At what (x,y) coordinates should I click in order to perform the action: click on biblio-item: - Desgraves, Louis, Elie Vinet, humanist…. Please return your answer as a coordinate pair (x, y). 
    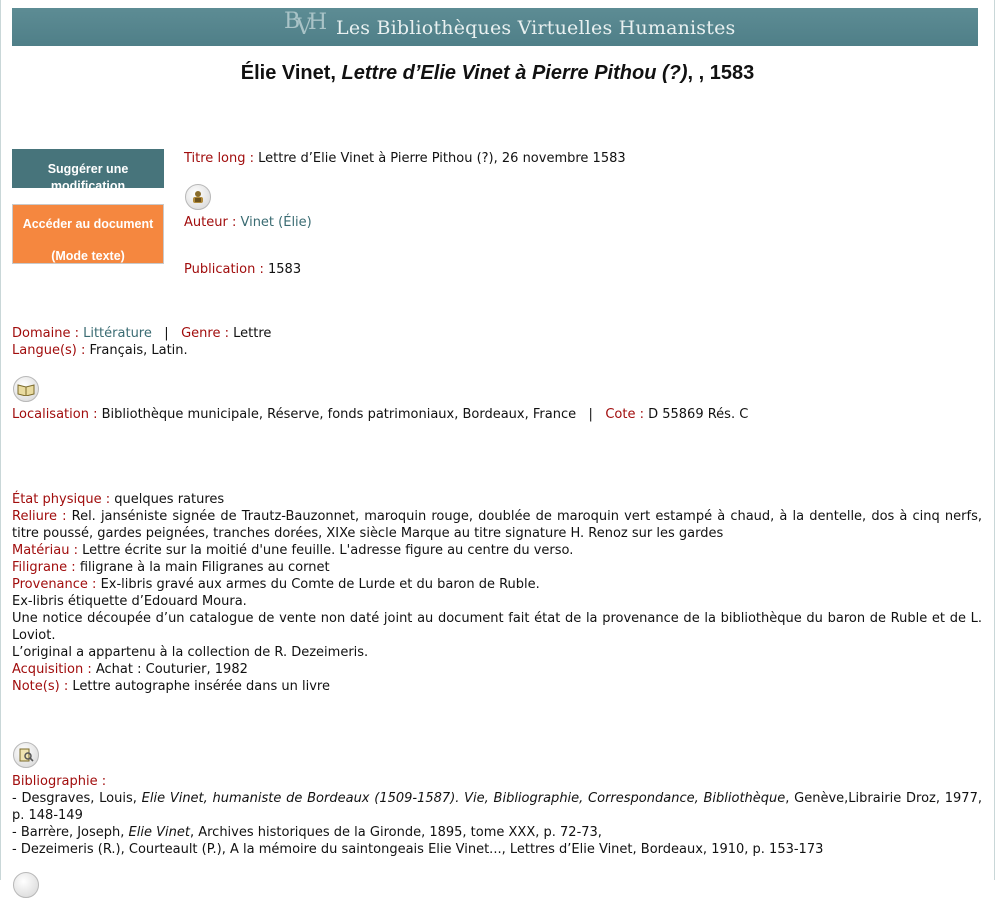
    Looking at the image, I should click on (497, 807).